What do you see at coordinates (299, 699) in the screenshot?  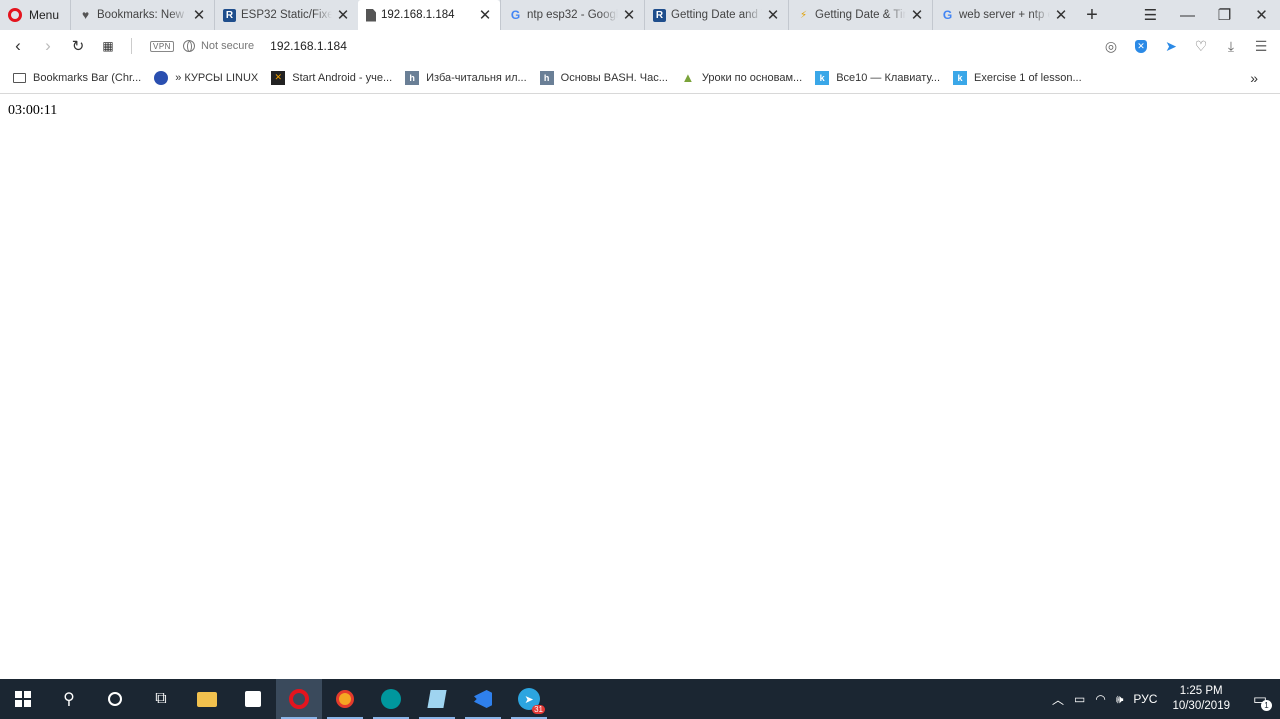 I see `opera-taskbar-icon` at bounding box center [299, 699].